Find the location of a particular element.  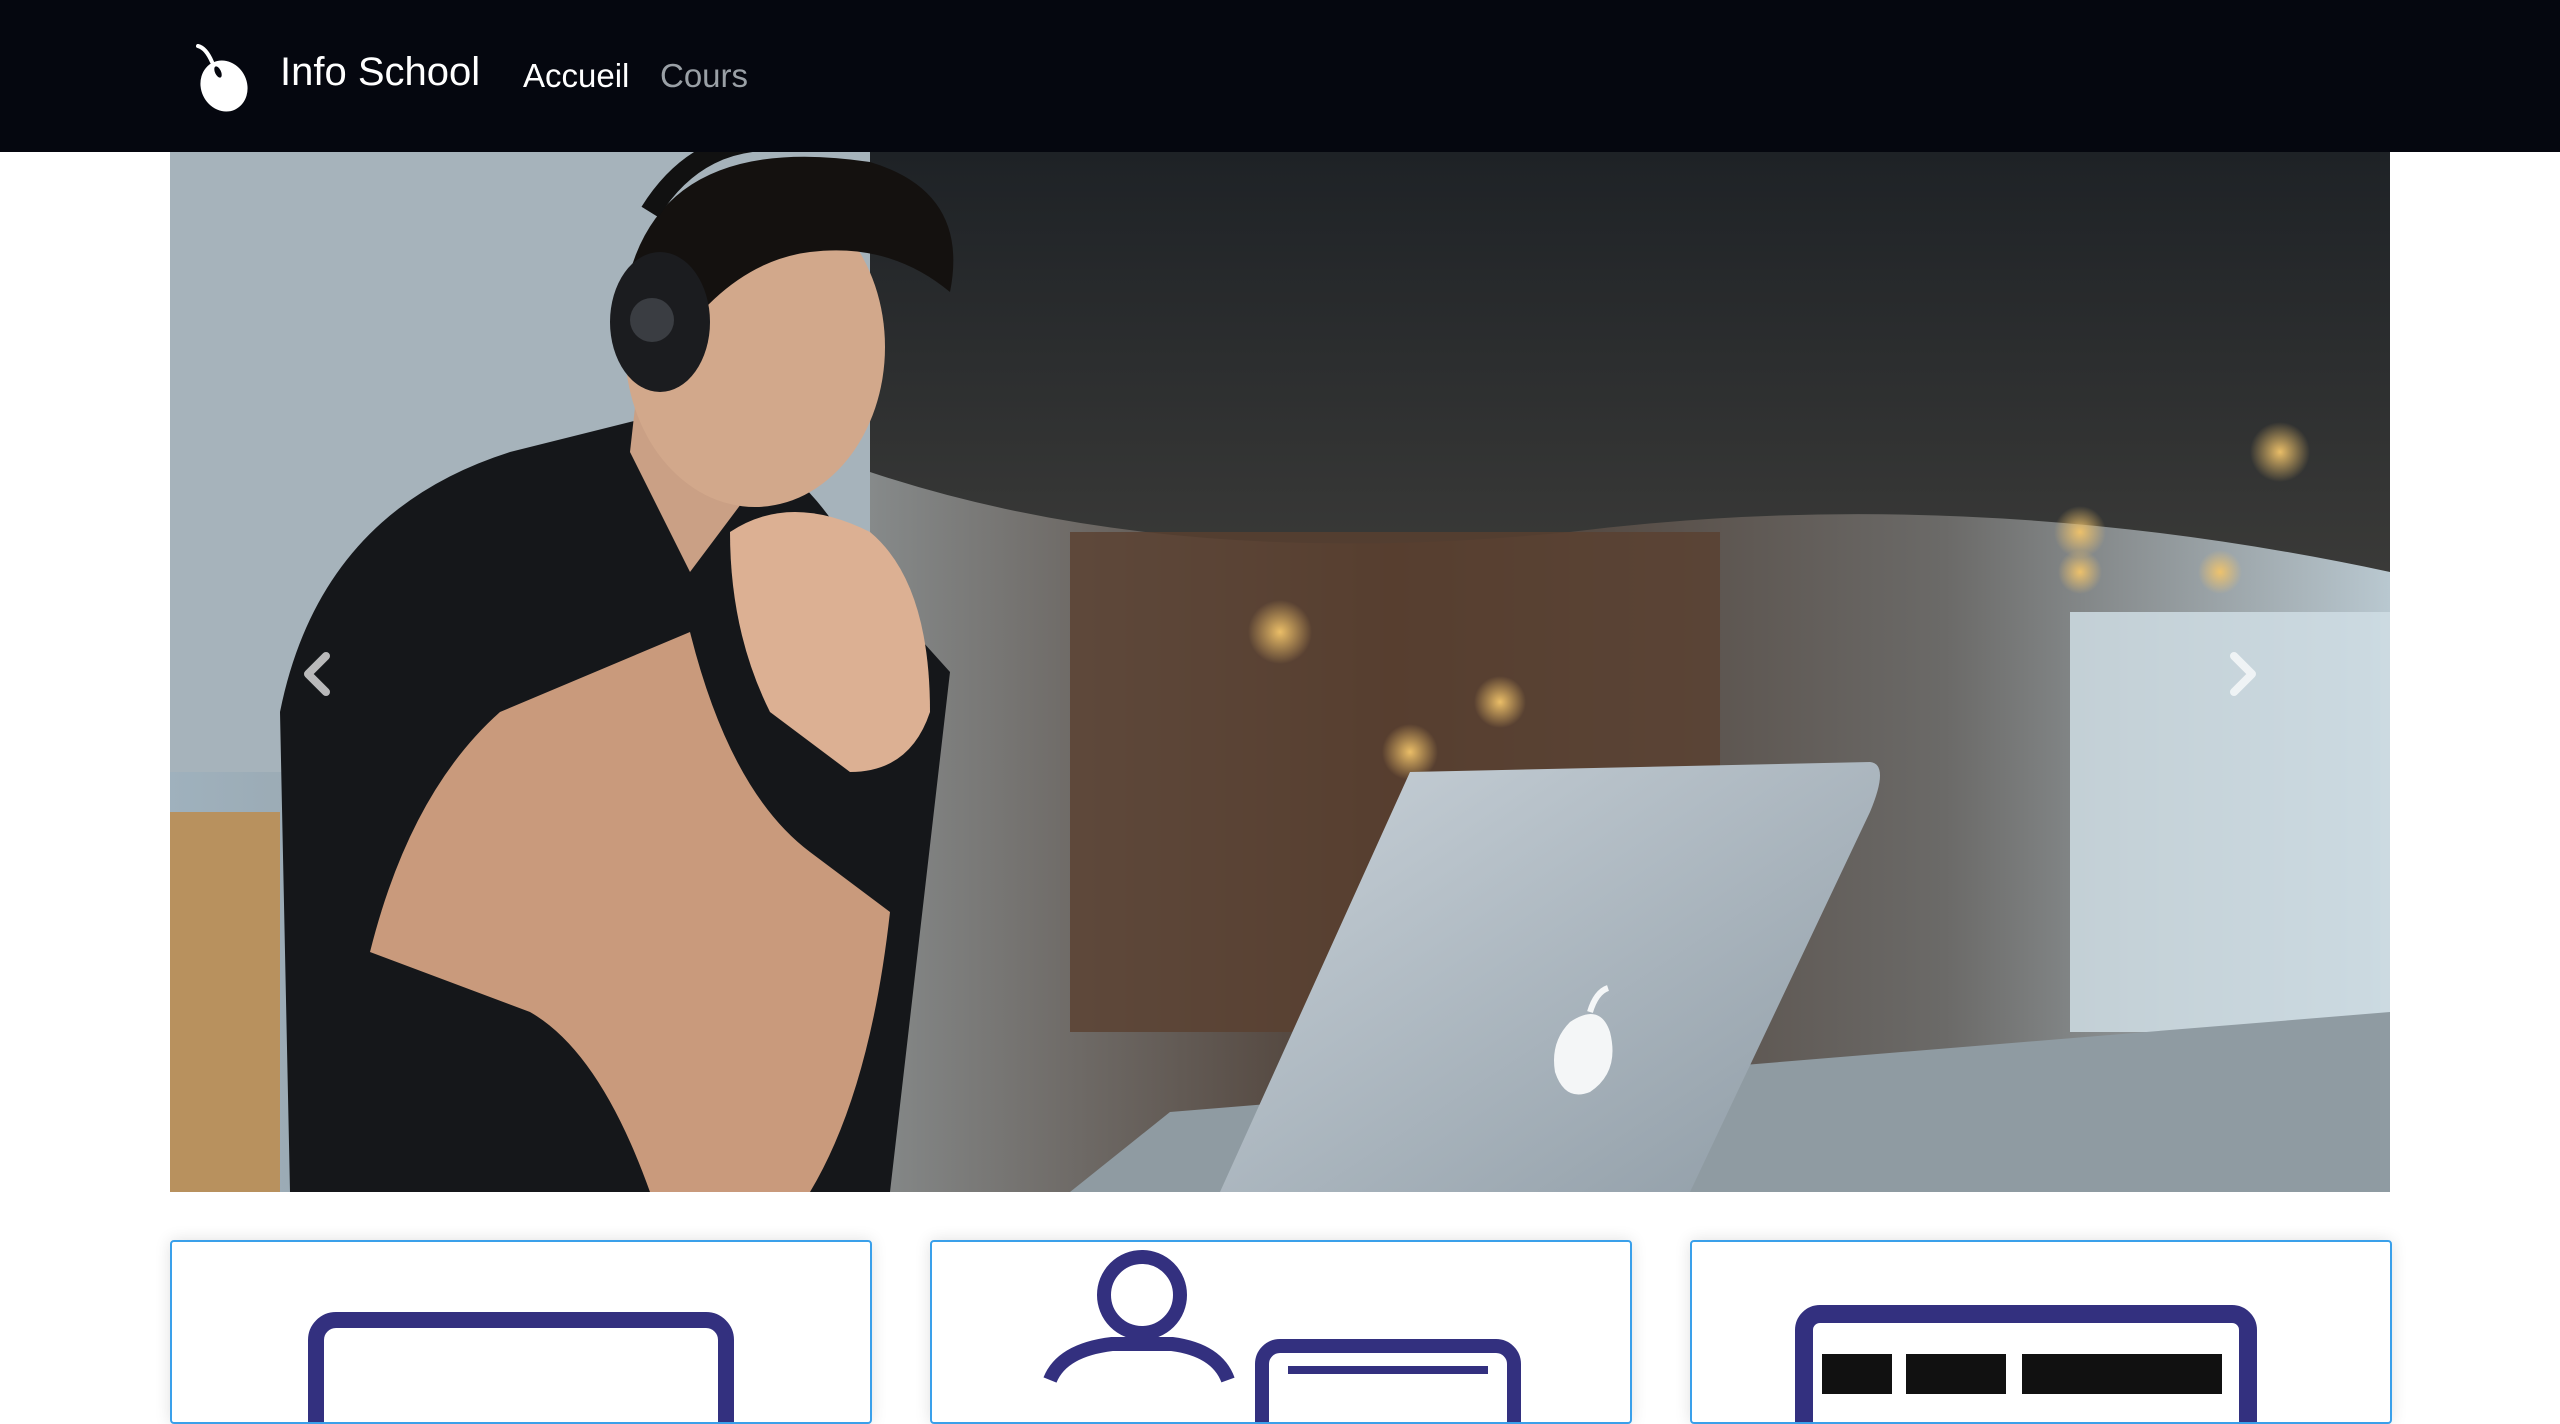

chevron-right-icon is located at coordinates (2245, 672).